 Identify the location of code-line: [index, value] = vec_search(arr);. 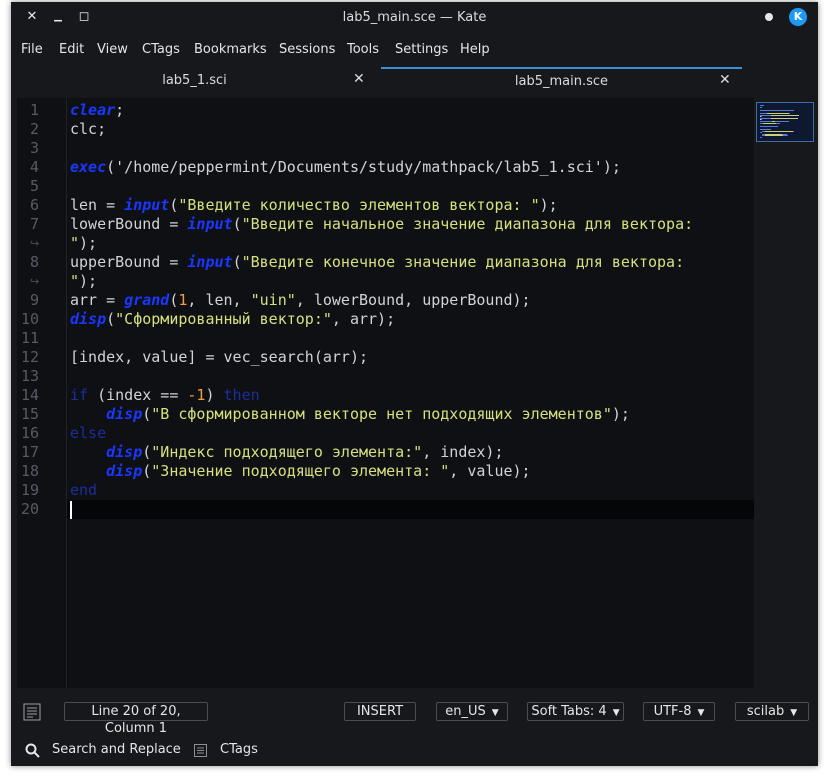
(219, 357).